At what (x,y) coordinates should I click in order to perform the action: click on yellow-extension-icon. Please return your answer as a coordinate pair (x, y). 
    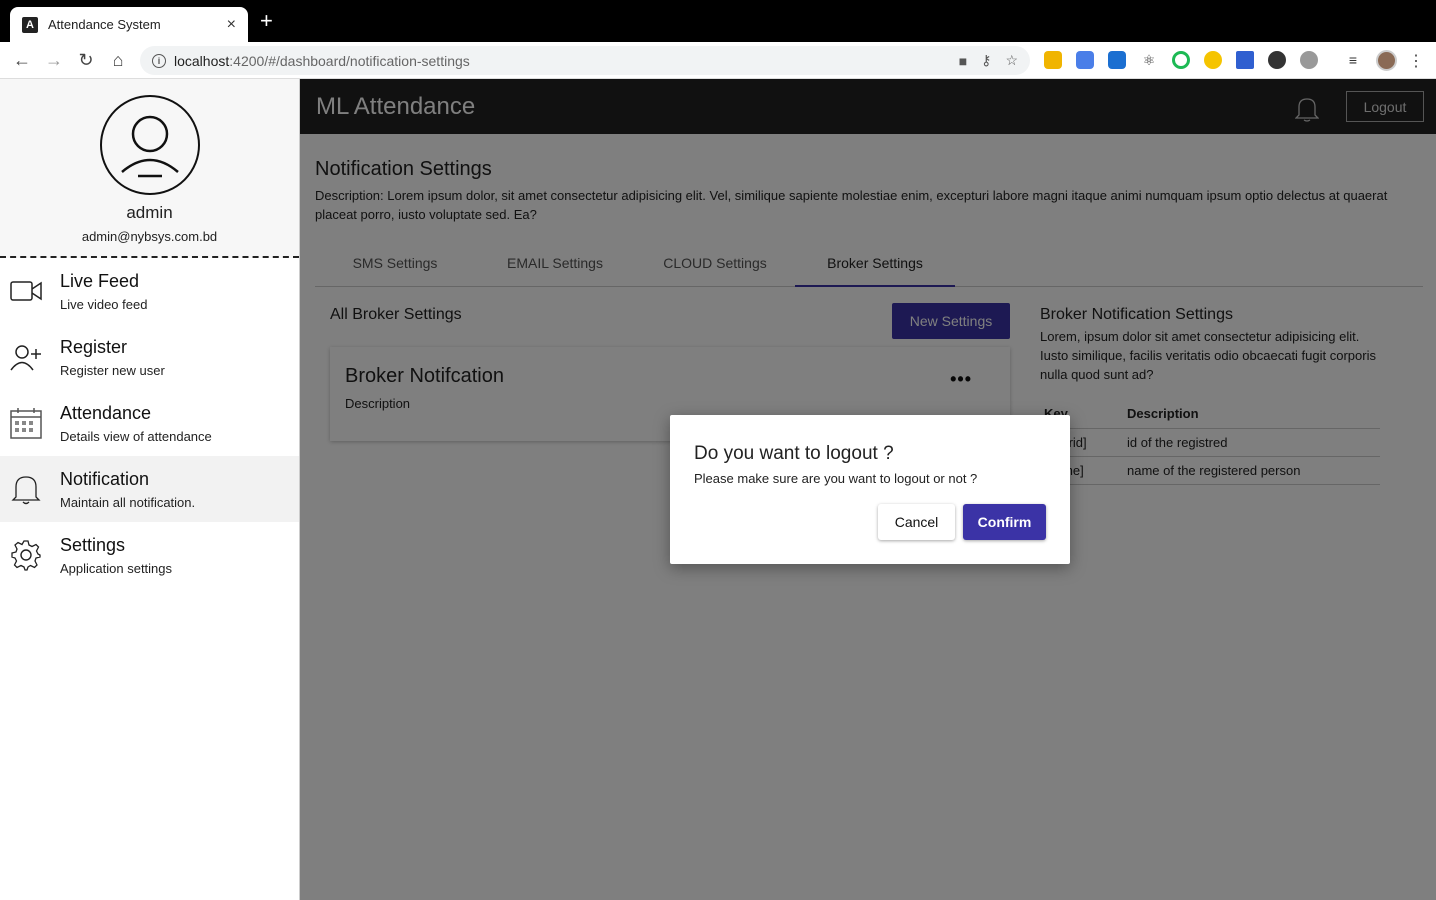
    Looking at the image, I should click on (1213, 60).